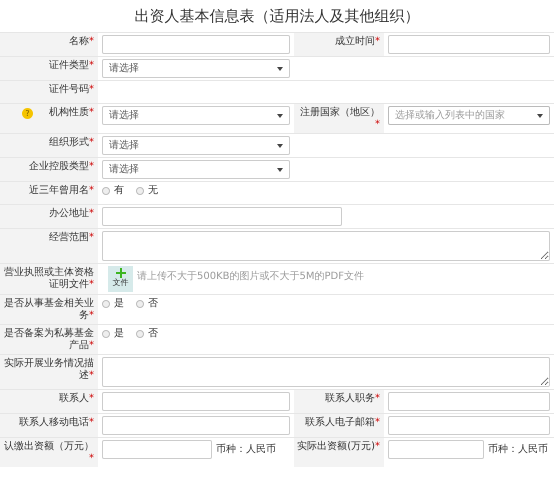 The width and height of the screenshot is (554, 502). Describe the element at coordinates (49, 169) in the screenshot. I see `field-label: 企业控股类型*` at that location.